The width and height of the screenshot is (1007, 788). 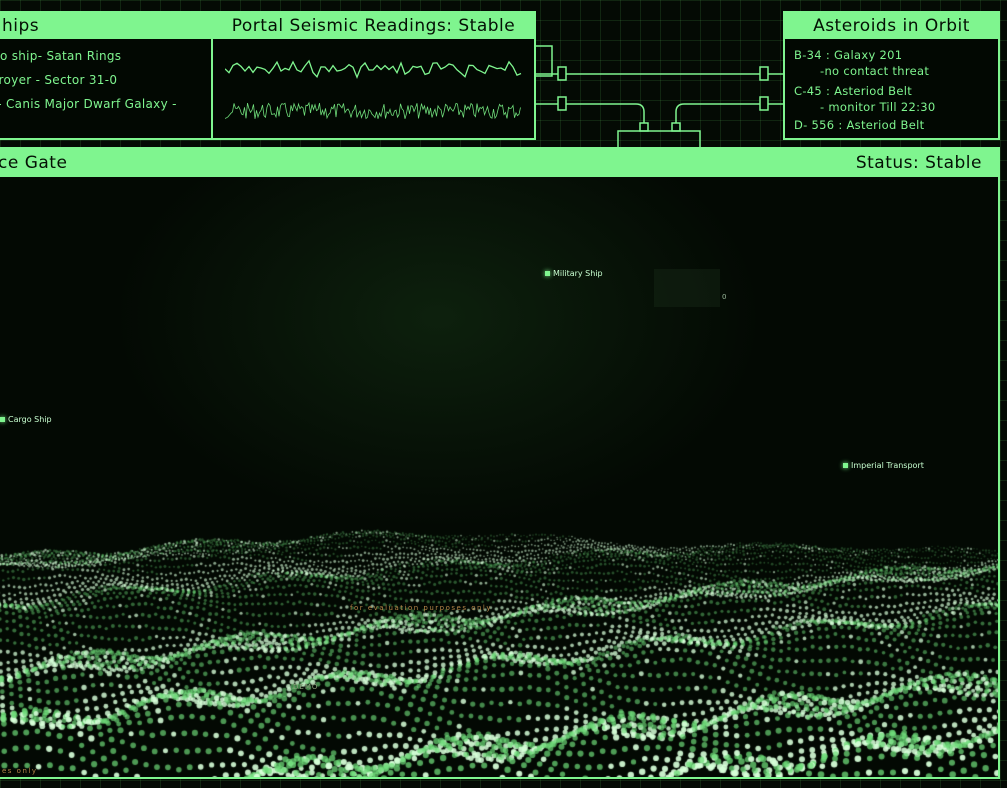 I want to click on marker-label: Military Ship, so click(x=578, y=273).